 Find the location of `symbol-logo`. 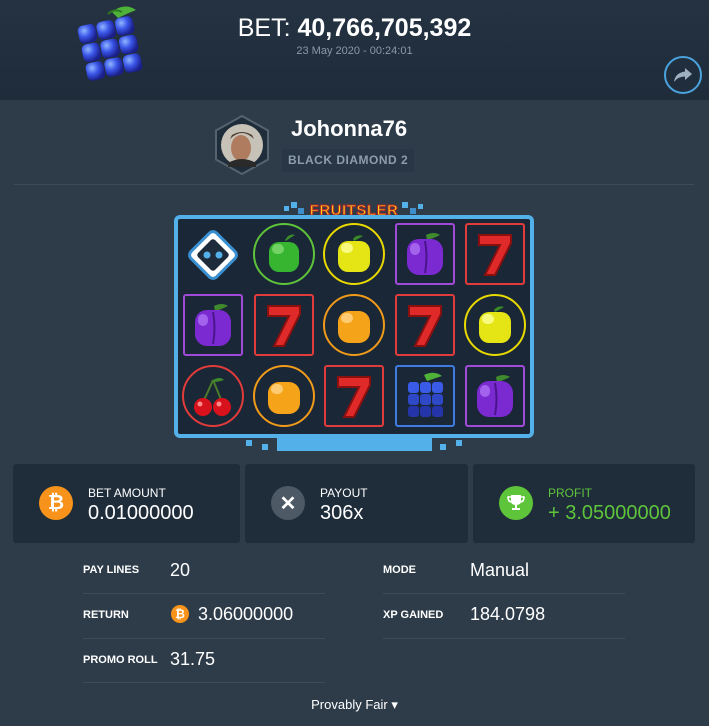

symbol-logo is located at coordinates (213, 254).